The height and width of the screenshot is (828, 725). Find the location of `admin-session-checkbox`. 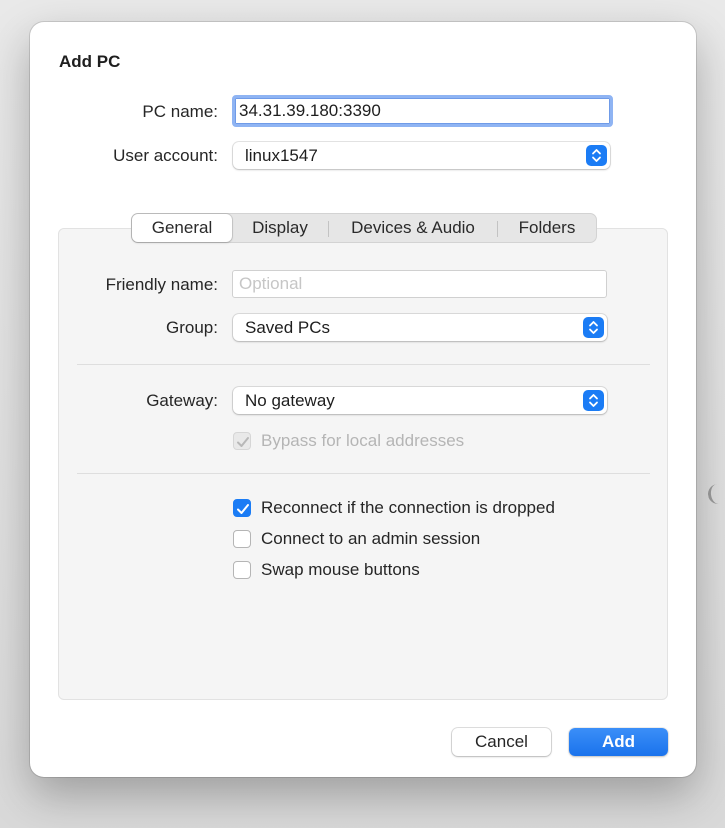

admin-session-checkbox is located at coordinates (242, 539).